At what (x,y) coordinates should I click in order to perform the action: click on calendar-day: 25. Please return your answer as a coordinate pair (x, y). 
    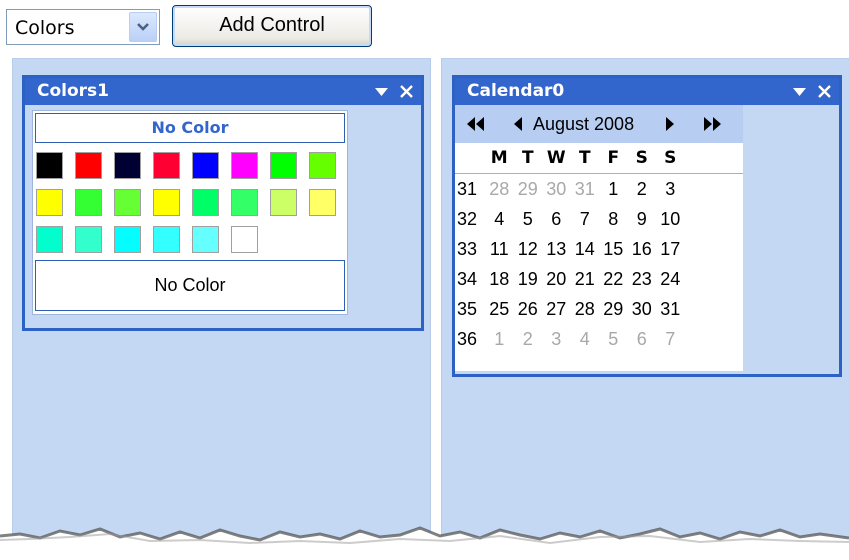
    Looking at the image, I should click on (499, 309).